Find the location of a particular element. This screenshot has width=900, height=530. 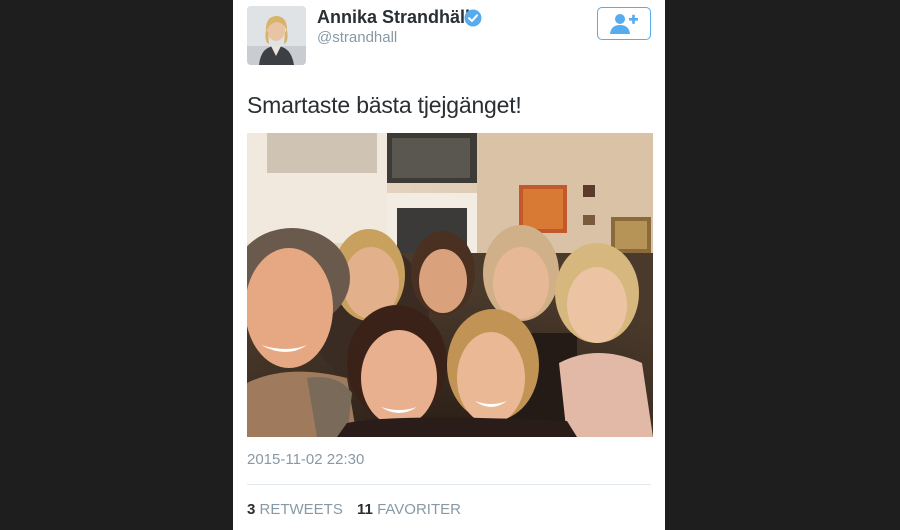

add-user-icon is located at coordinates (624, 23).